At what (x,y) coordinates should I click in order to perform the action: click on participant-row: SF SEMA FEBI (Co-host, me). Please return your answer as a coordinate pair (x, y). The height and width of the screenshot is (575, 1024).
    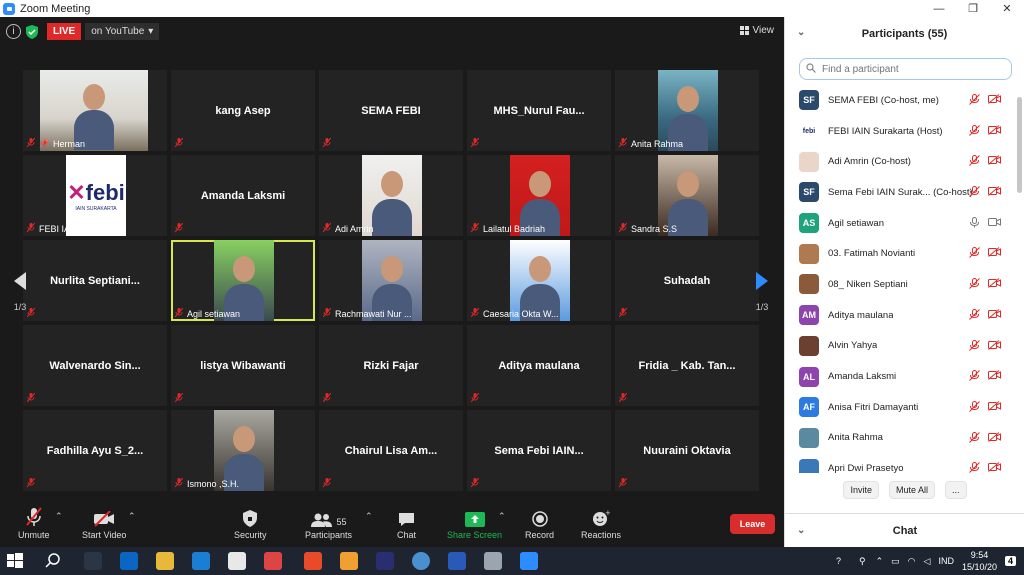
    Looking at the image, I should click on (901, 100).